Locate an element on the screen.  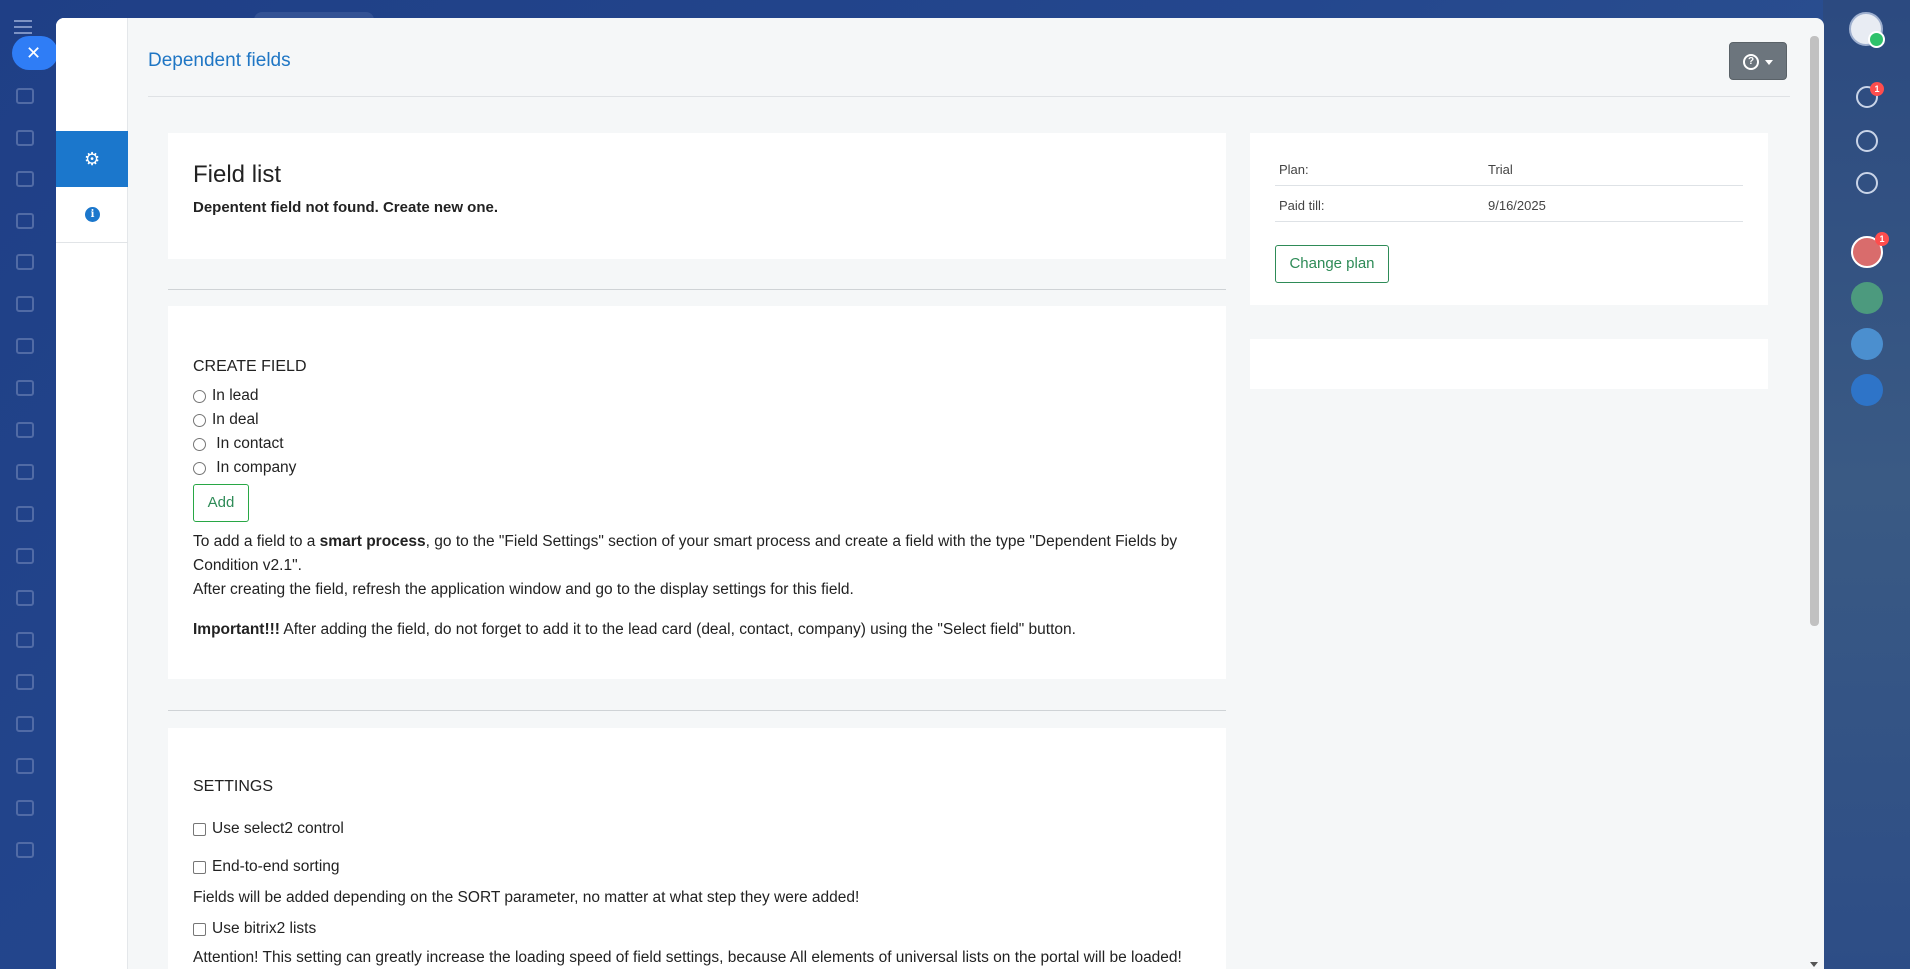
info-tab: i is located at coordinates (92, 214).